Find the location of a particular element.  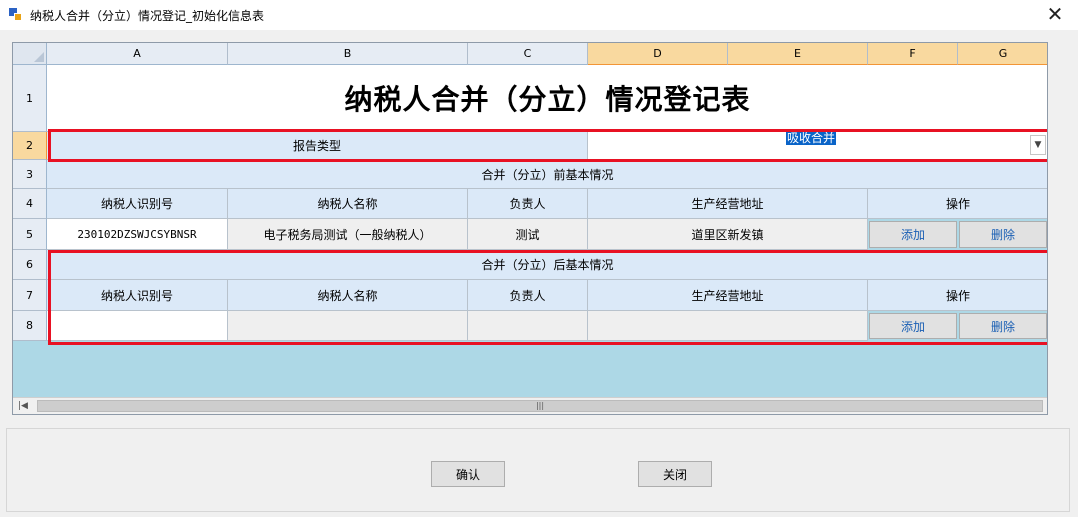

before-header-operation: 操作 is located at coordinates (957, 204).